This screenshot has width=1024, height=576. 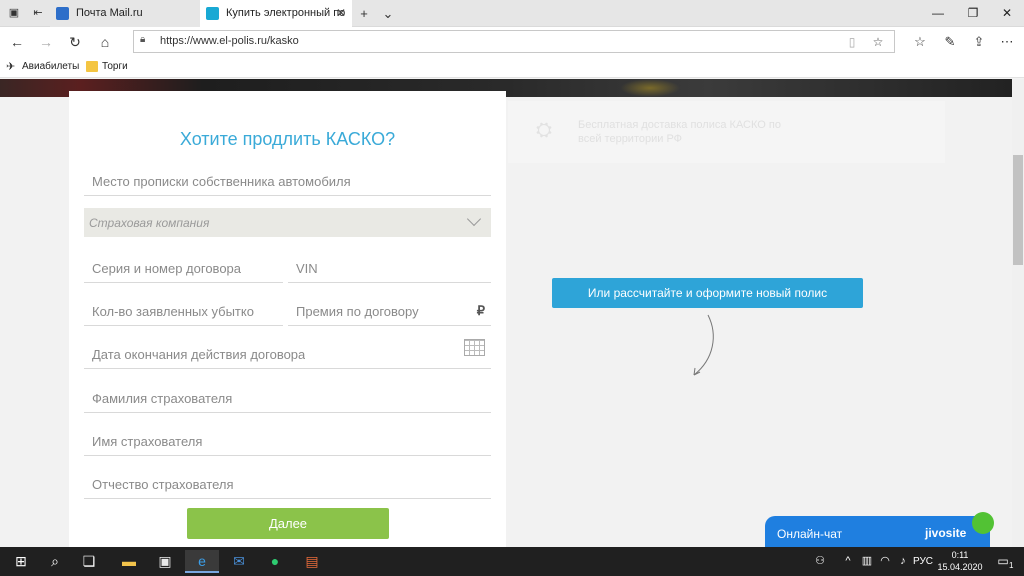 What do you see at coordinates (167, 268) in the screenshot?
I see `contract-number-placeholder: Серия и номер договора` at bounding box center [167, 268].